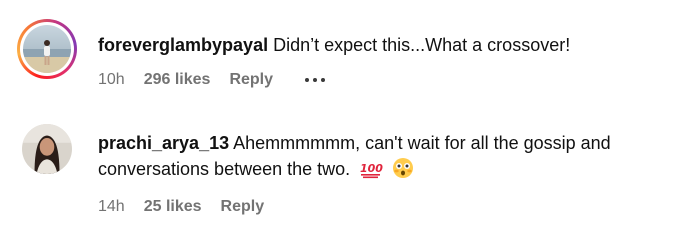  I want to click on svg-text: 100, so click(371, 168).